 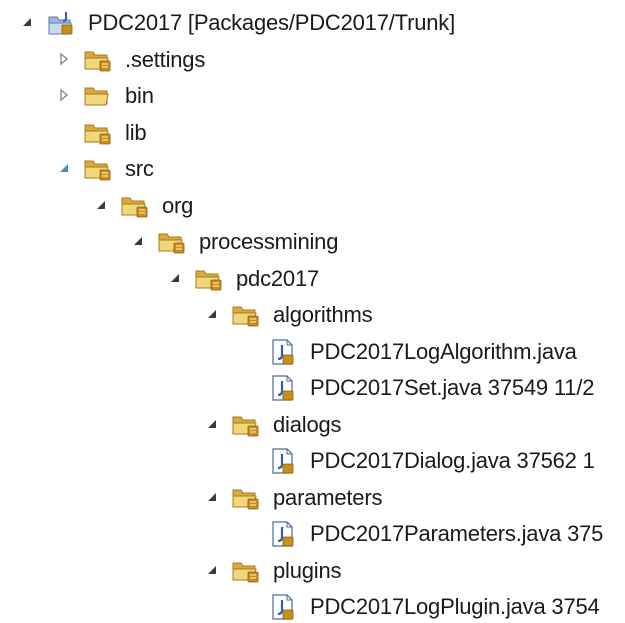 What do you see at coordinates (312, 133) in the screenshot?
I see `tree-item-folder-lib: lib` at bounding box center [312, 133].